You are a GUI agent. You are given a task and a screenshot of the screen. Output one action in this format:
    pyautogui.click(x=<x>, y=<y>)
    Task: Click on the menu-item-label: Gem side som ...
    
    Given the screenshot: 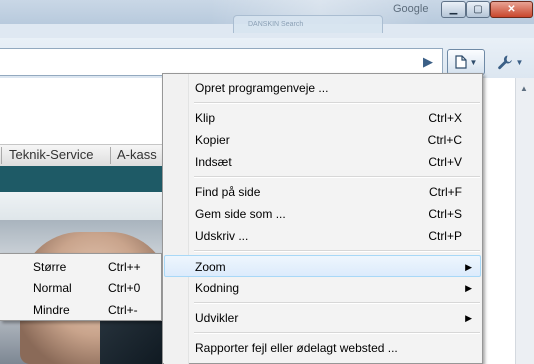 What is the action you would take?
    pyautogui.click(x=240, y=214)
    